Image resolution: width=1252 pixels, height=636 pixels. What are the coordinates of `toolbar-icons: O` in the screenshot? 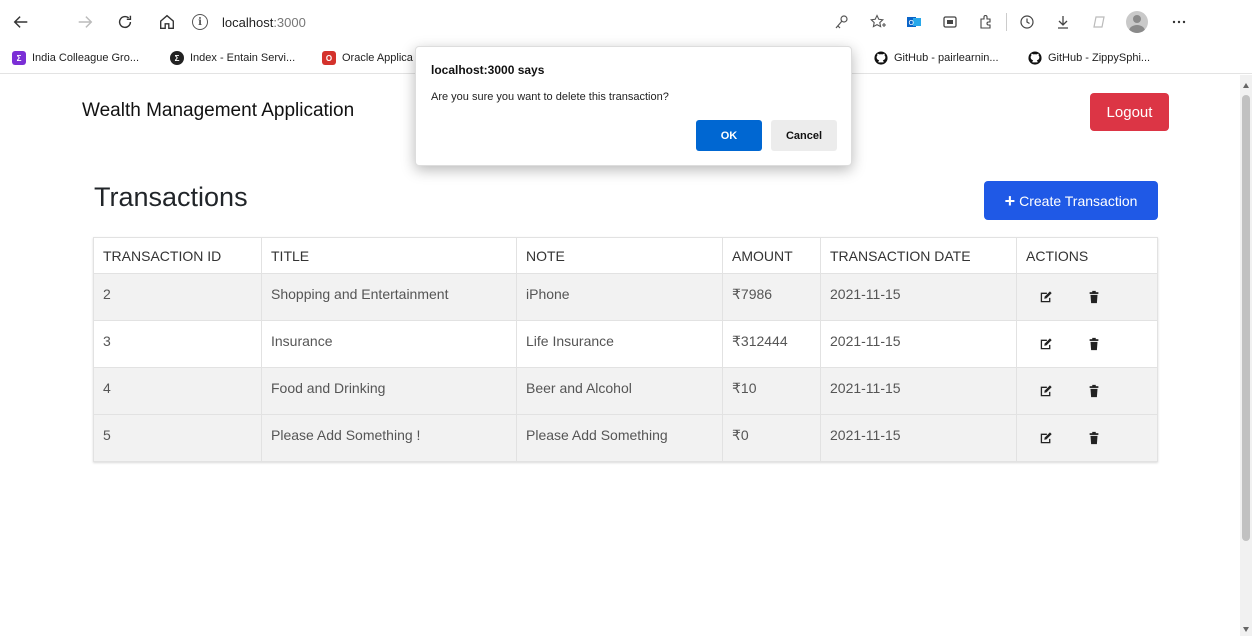 It's located at (1010, 22).